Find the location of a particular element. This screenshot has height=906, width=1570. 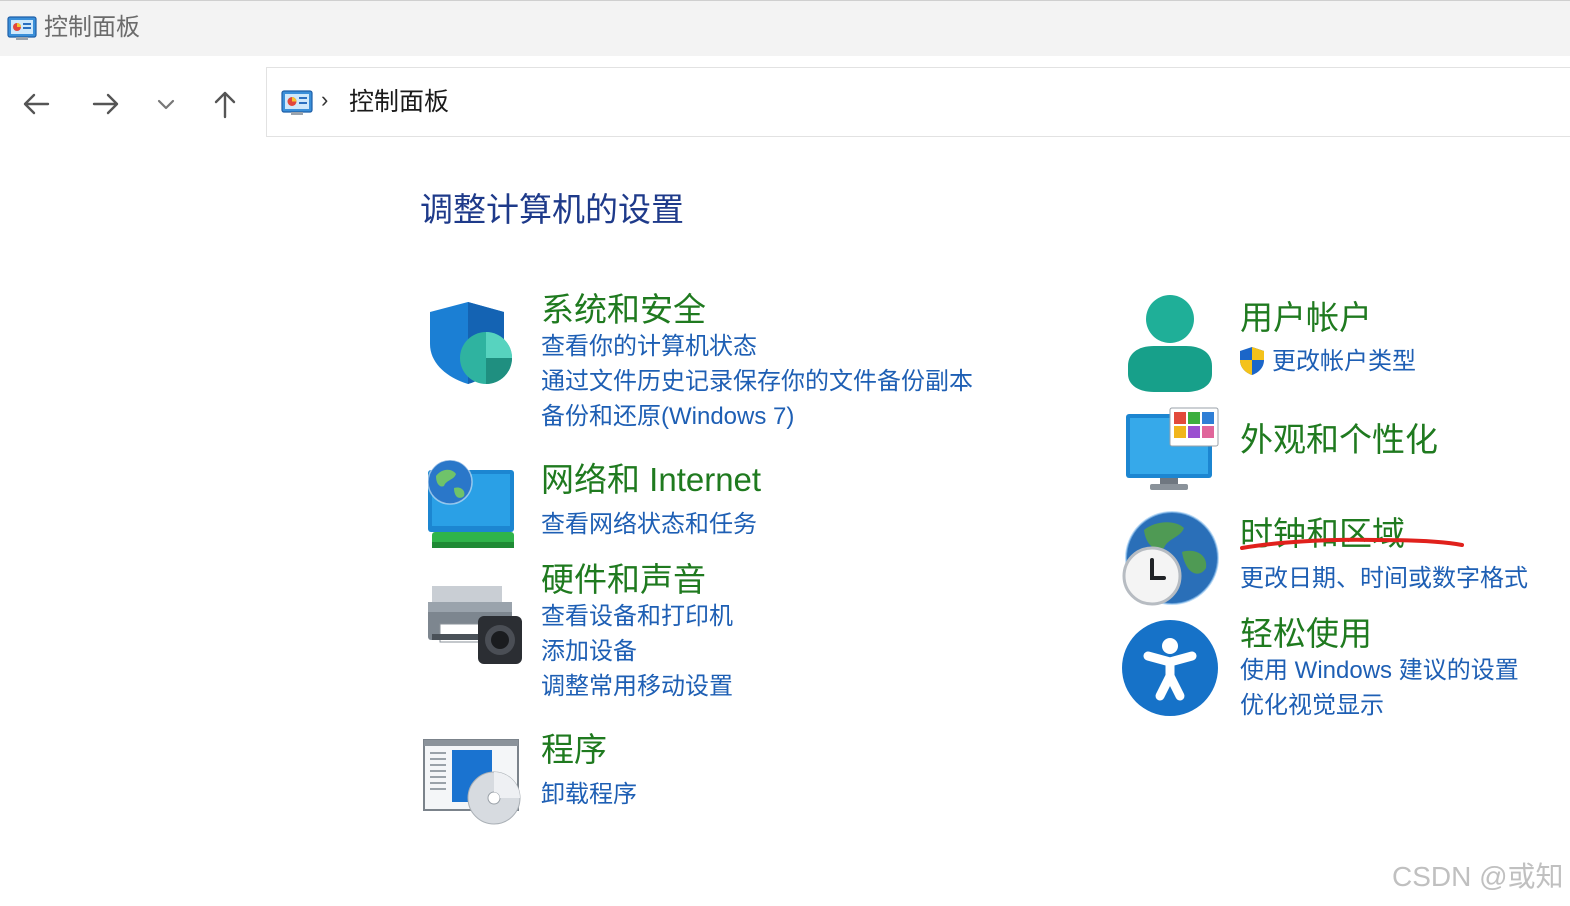

category-user-accounts: 用户帐户 is located at coordinates (1306, 318).